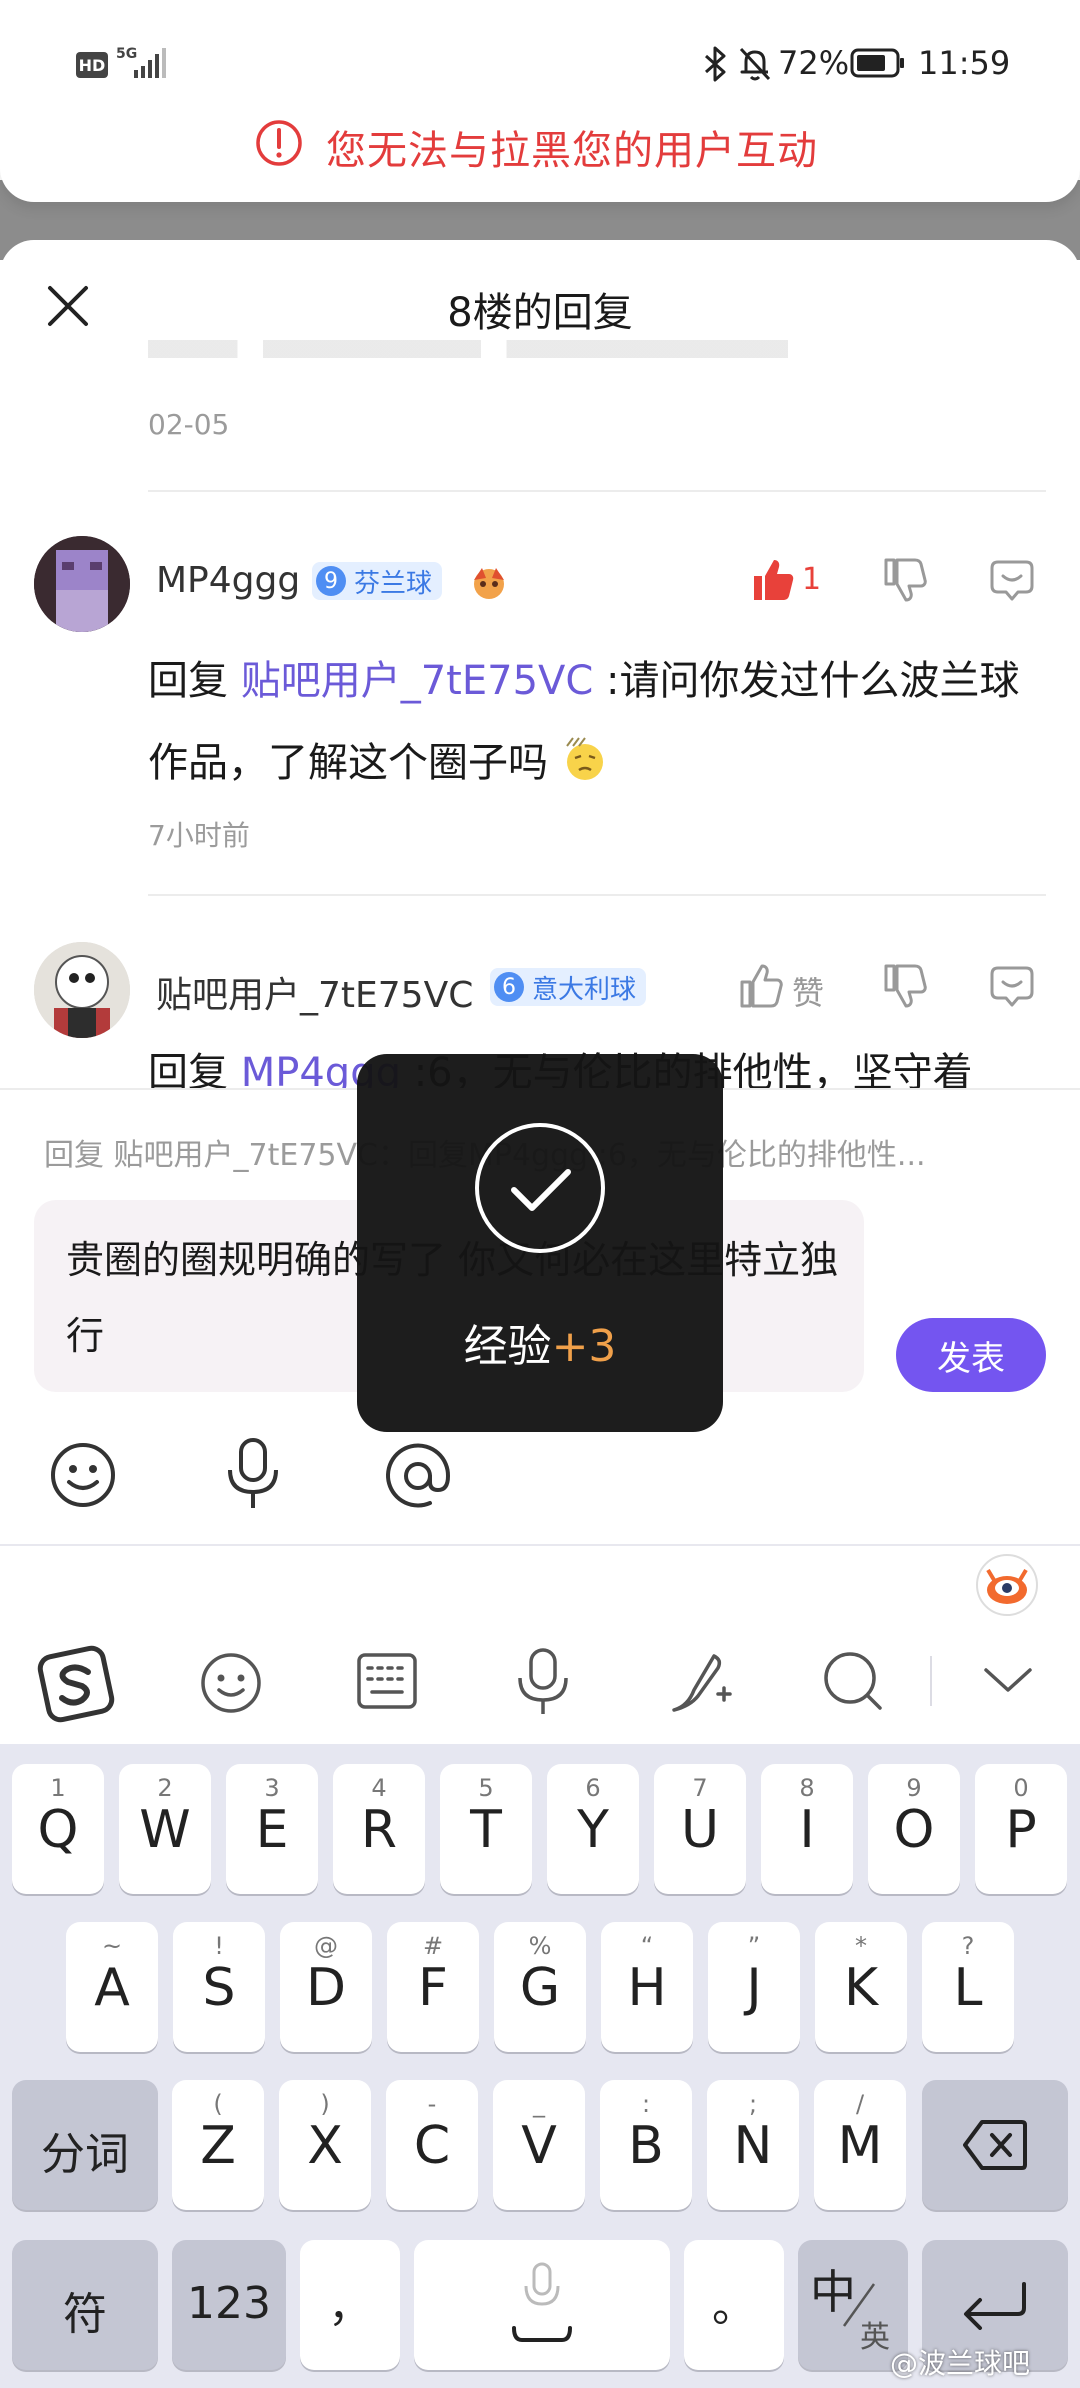 The image size is (1080, 2388). Describe the element at coordinates (539, 2104) in the screenshot. I see `key-secondary-label: _` at that location.